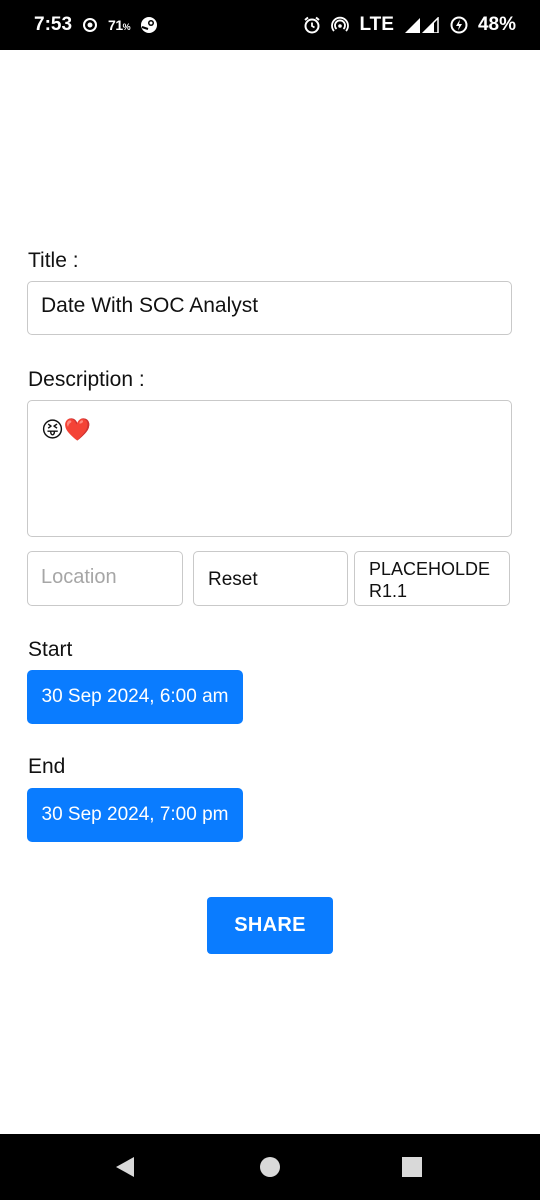 The height and width of the screenshot is (1200, 540). I want to click on end-label: End, so click(47, 766).